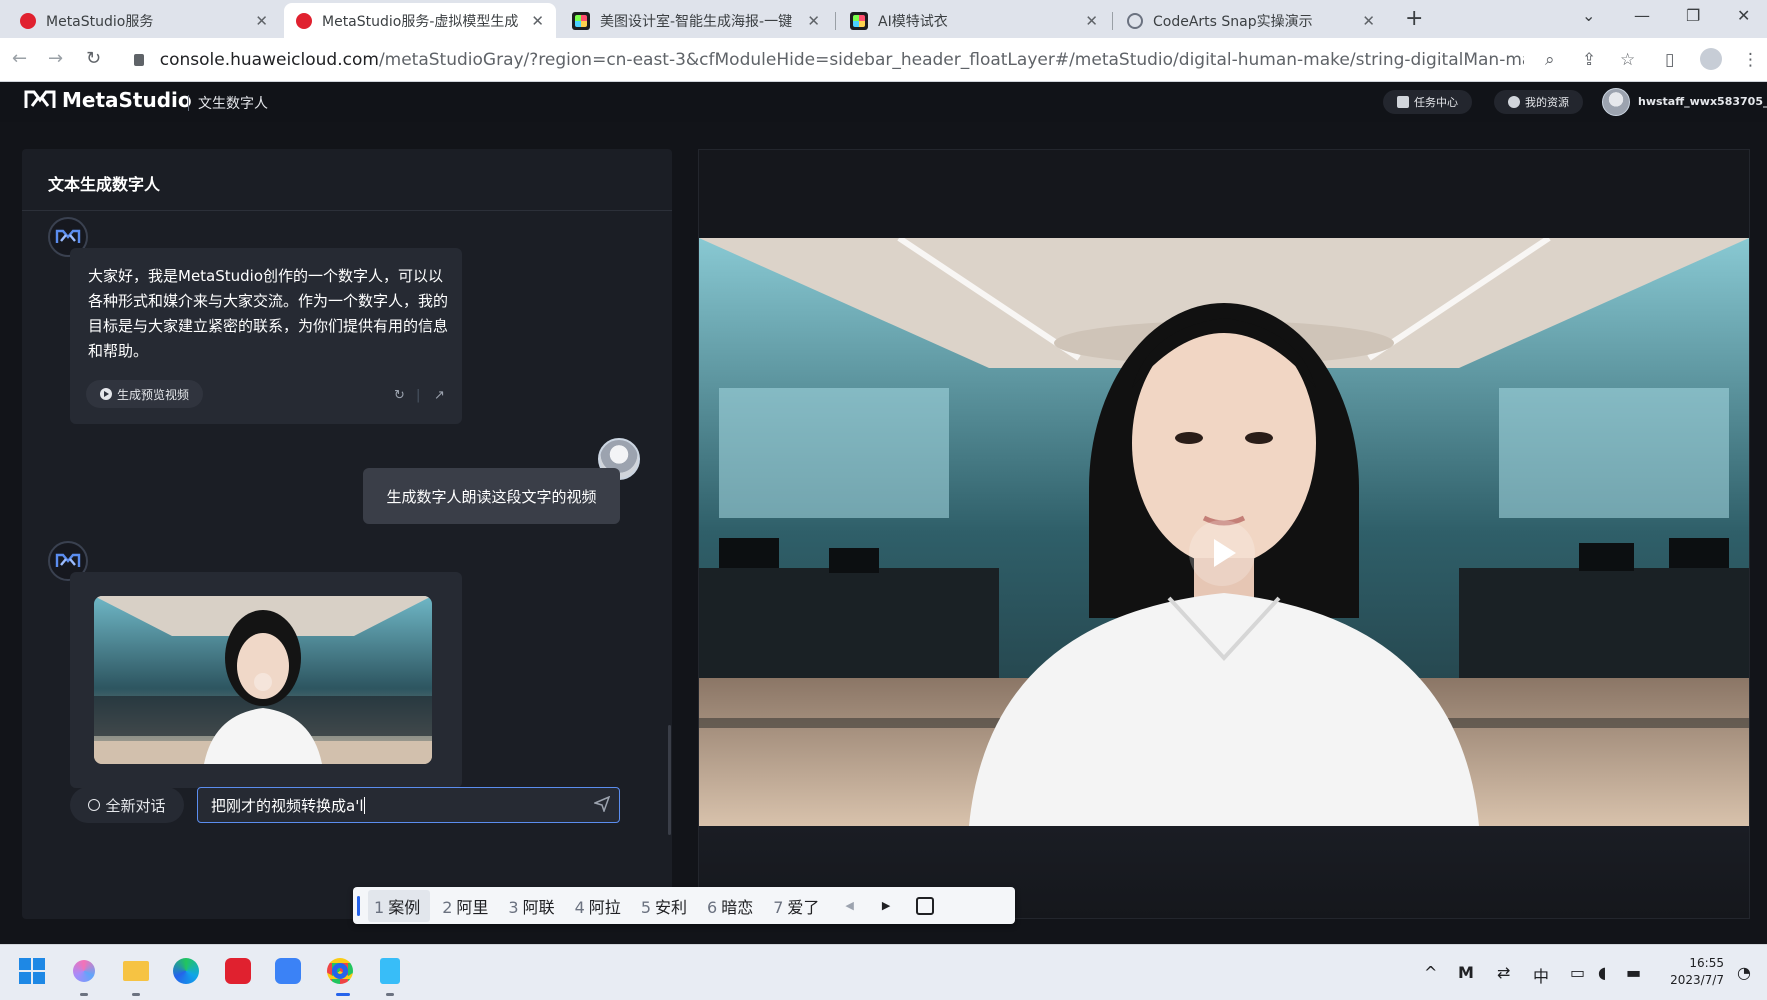 Image resolution: width=1767 pixels, height=1000 pixels. I want to click on send-icon, so click(602, 804).